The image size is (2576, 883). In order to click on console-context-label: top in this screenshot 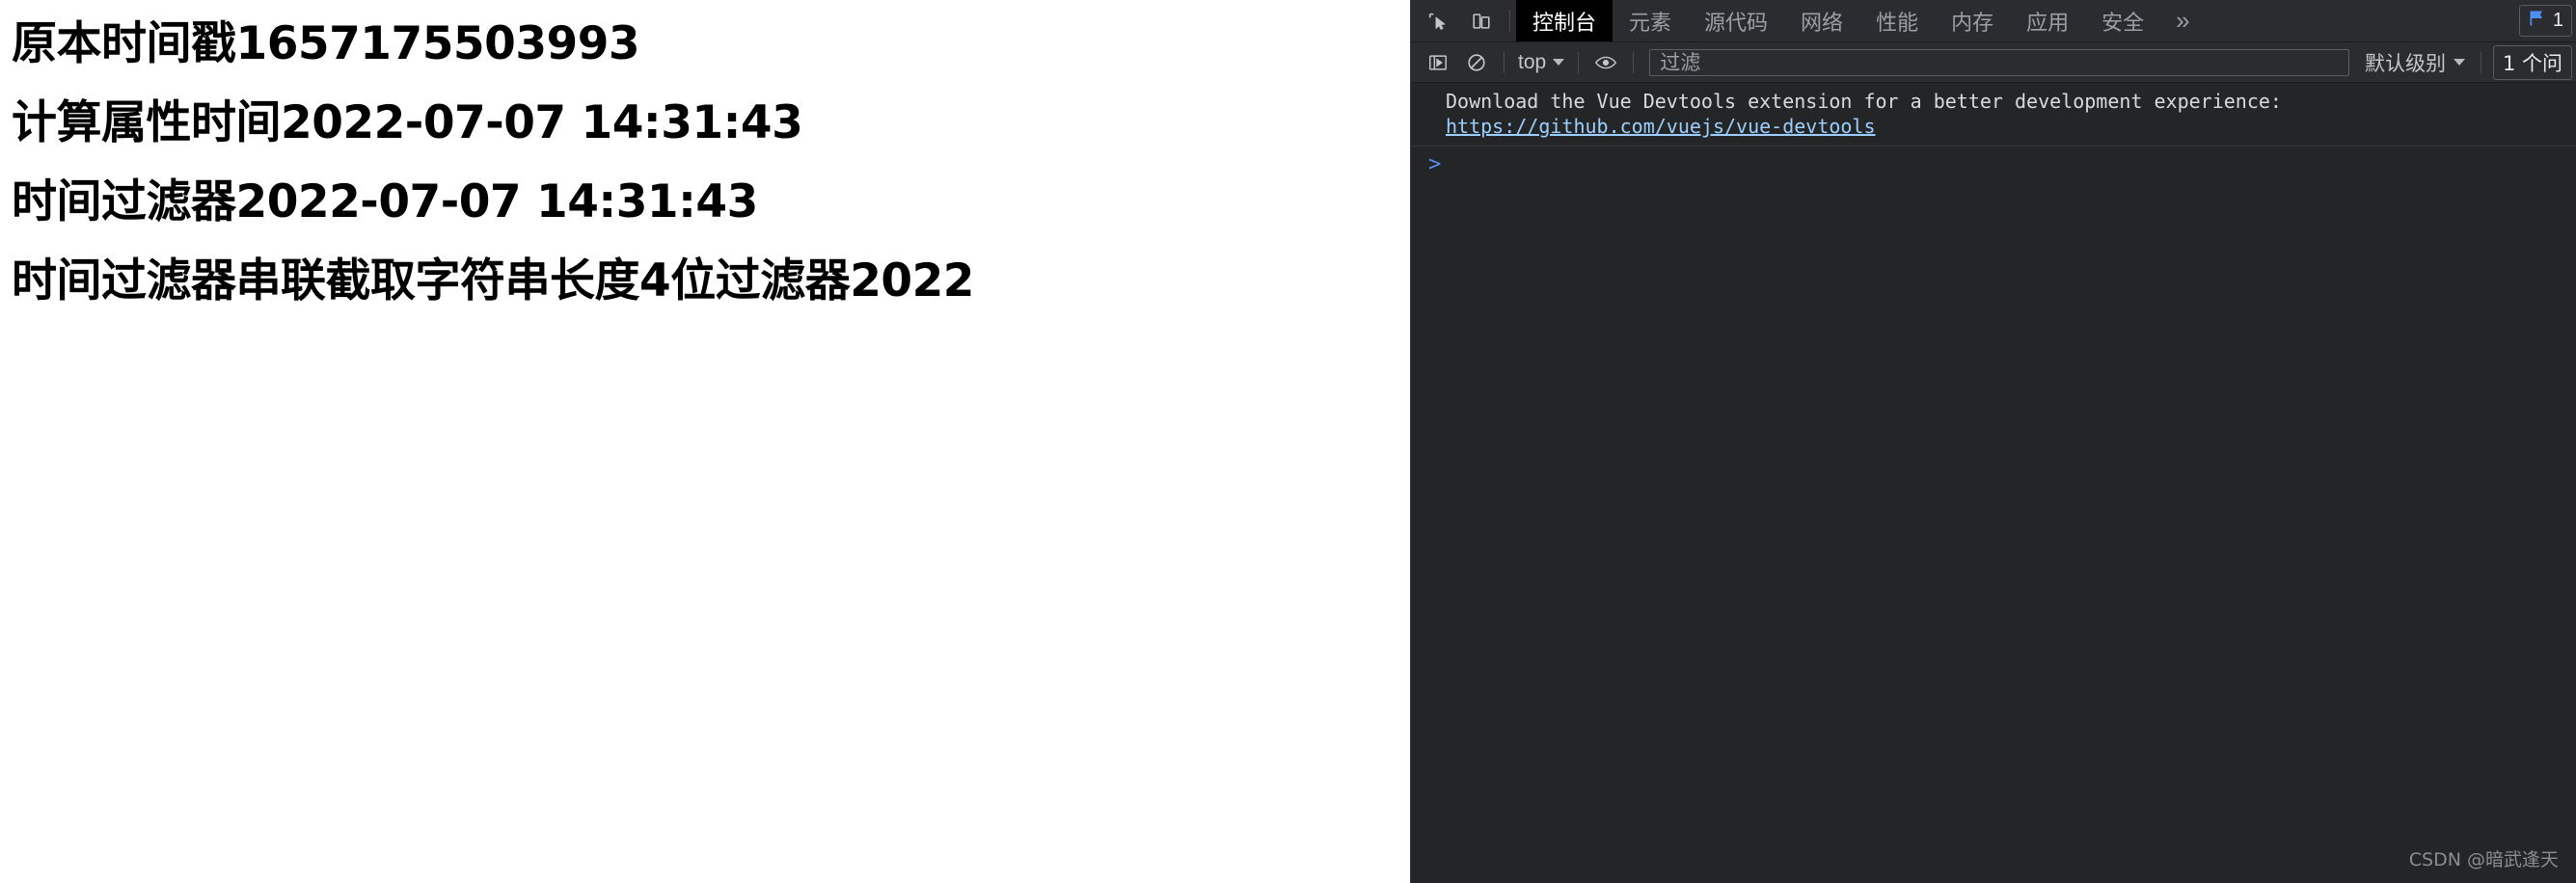, I will do `click(1532, 61)`.